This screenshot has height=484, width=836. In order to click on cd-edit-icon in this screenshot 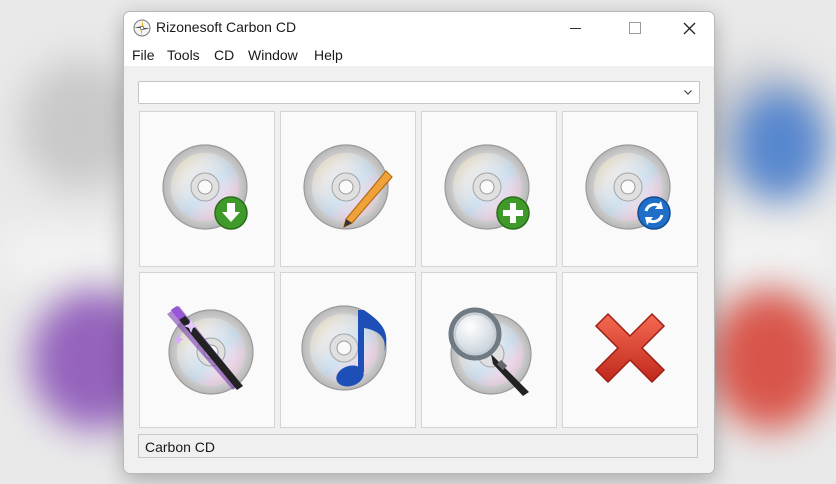, I will do `click(348, 187)`.